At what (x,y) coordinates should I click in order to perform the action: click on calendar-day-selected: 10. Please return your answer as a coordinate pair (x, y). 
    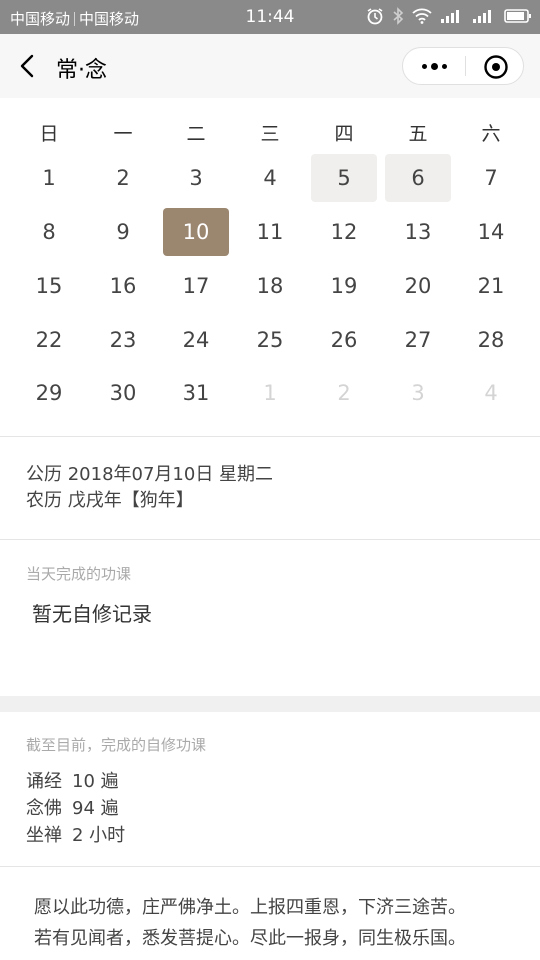
    Looking at the image, I should click on (196, 232).